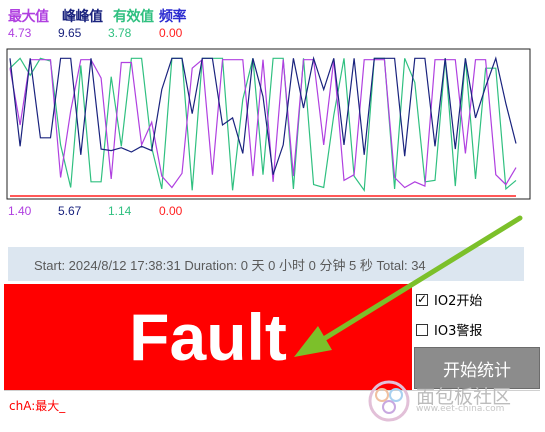  Describe the element at coordinates (422, 299) in the screenshot. I see `checkbox-checked-icon` at that location.